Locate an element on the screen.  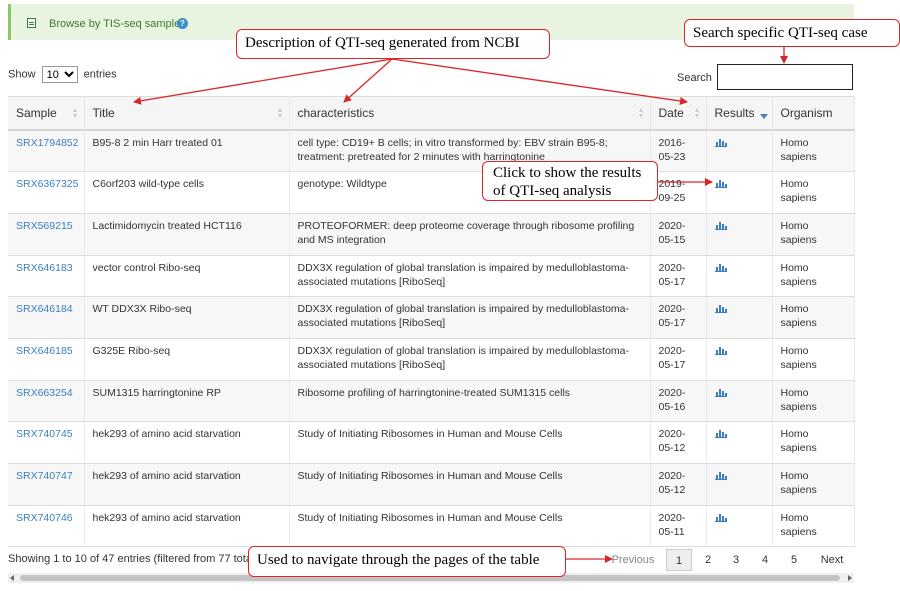
page-size-select: 10 is located at coordinates (59, 74).